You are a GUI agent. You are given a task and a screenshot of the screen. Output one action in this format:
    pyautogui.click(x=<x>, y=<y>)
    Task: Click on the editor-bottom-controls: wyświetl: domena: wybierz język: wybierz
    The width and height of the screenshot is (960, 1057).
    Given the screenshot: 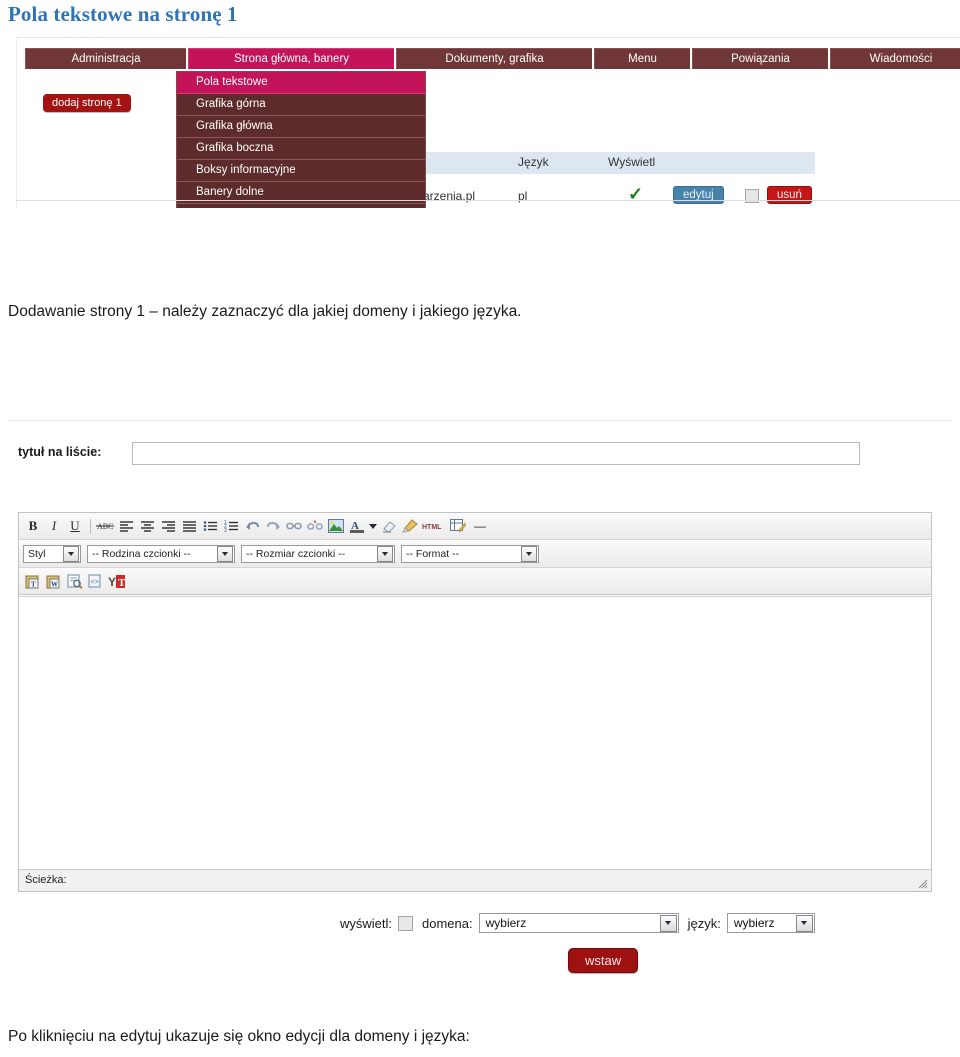 What is the action you would take?
    pyautogui.click(x=582, y=923)
    